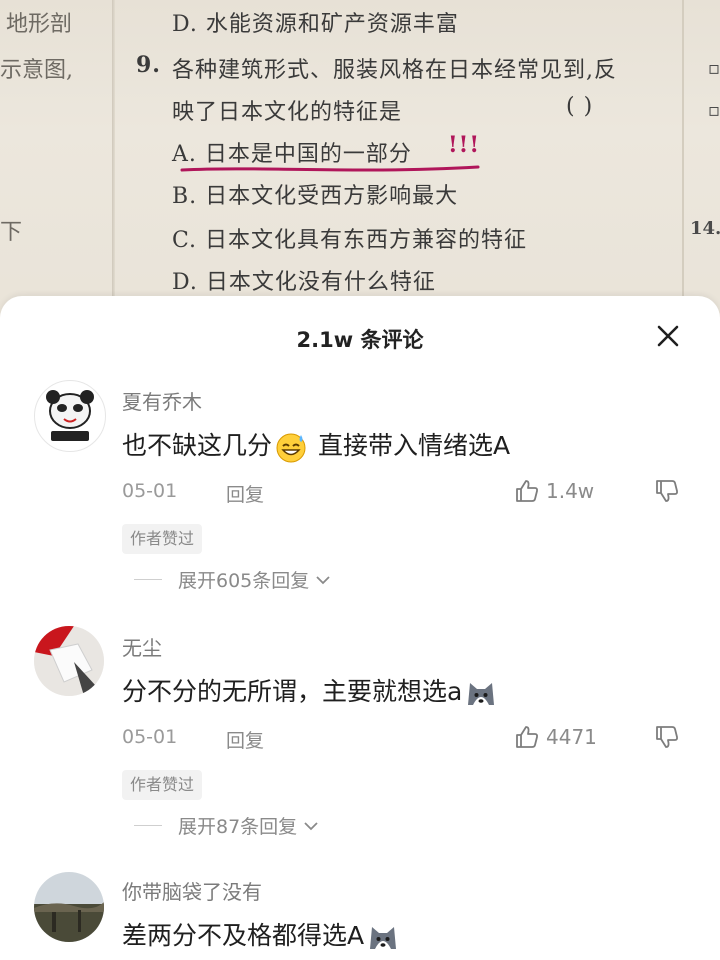  Describe the element at coordinates (244, 581) in the screenshot. I see `expand-replies-label: 展开605条回复` at that location.